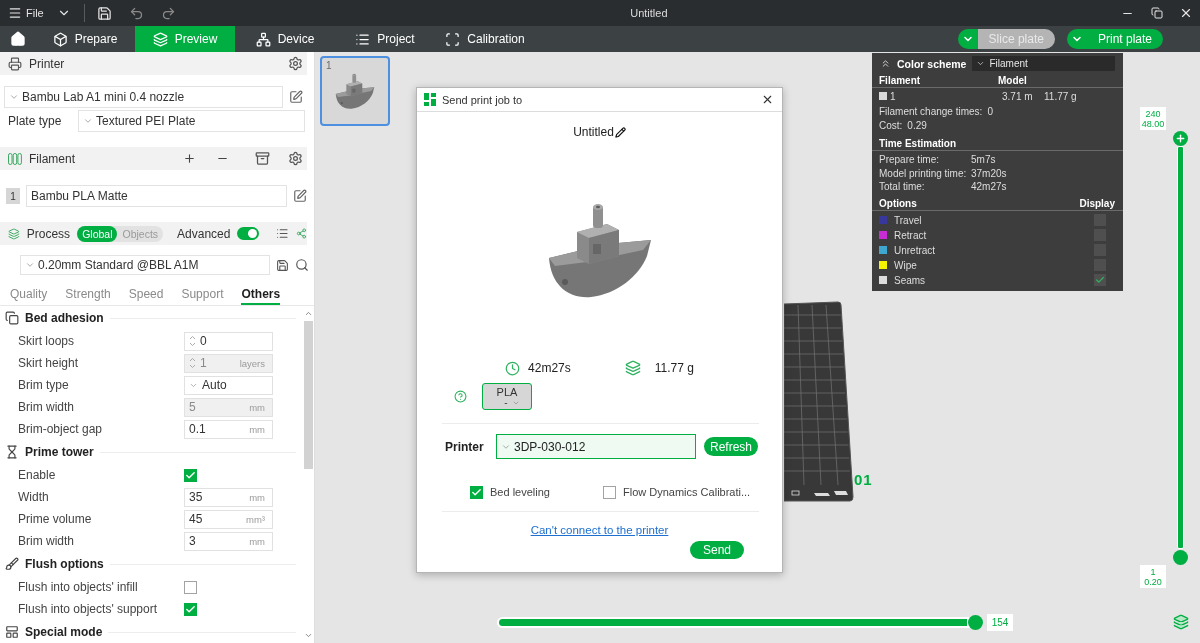  Describe the element at coordinates (898, 203) in the screenshot. I see `column-header: Options` at that location.